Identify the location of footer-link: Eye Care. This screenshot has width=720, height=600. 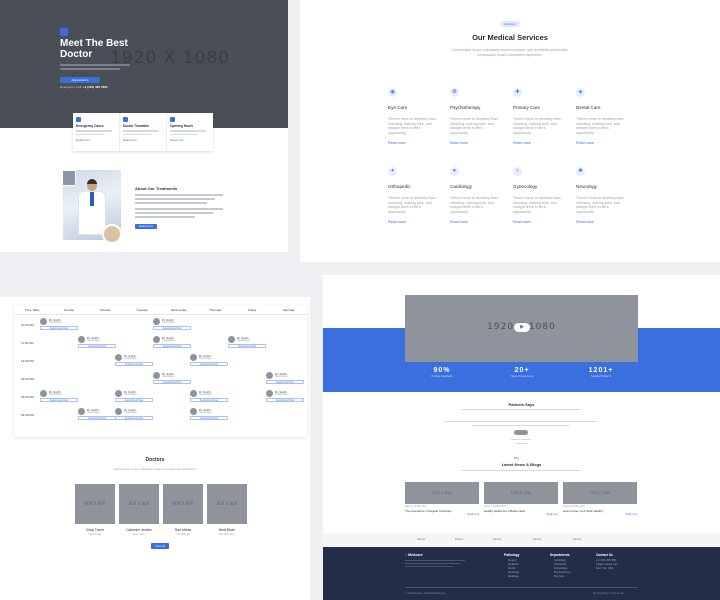
(559, 576).